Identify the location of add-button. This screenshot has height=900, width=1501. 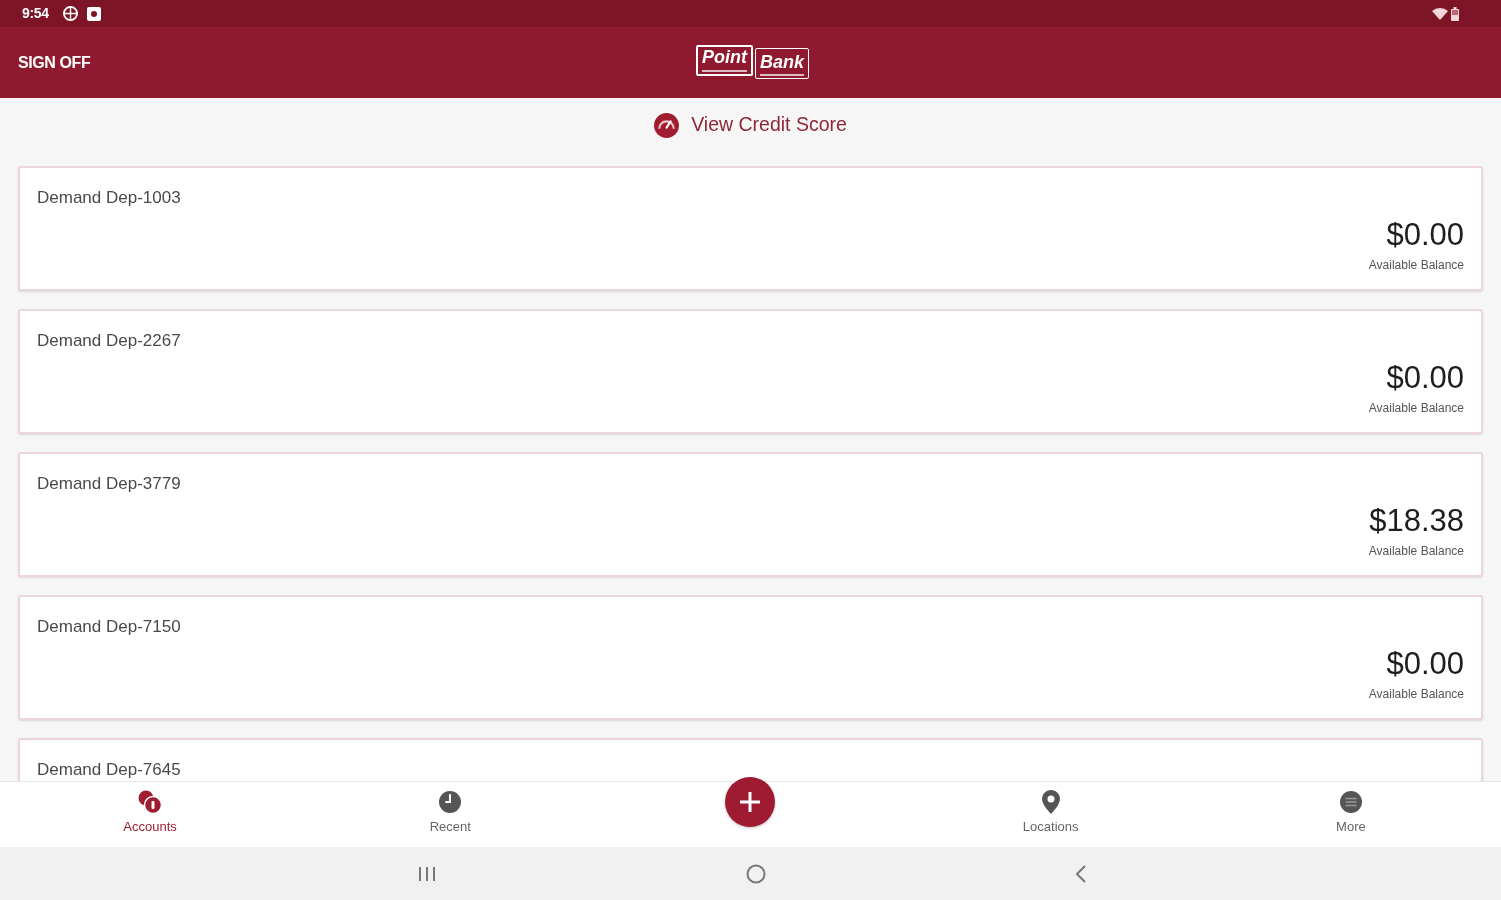
(750, 802).